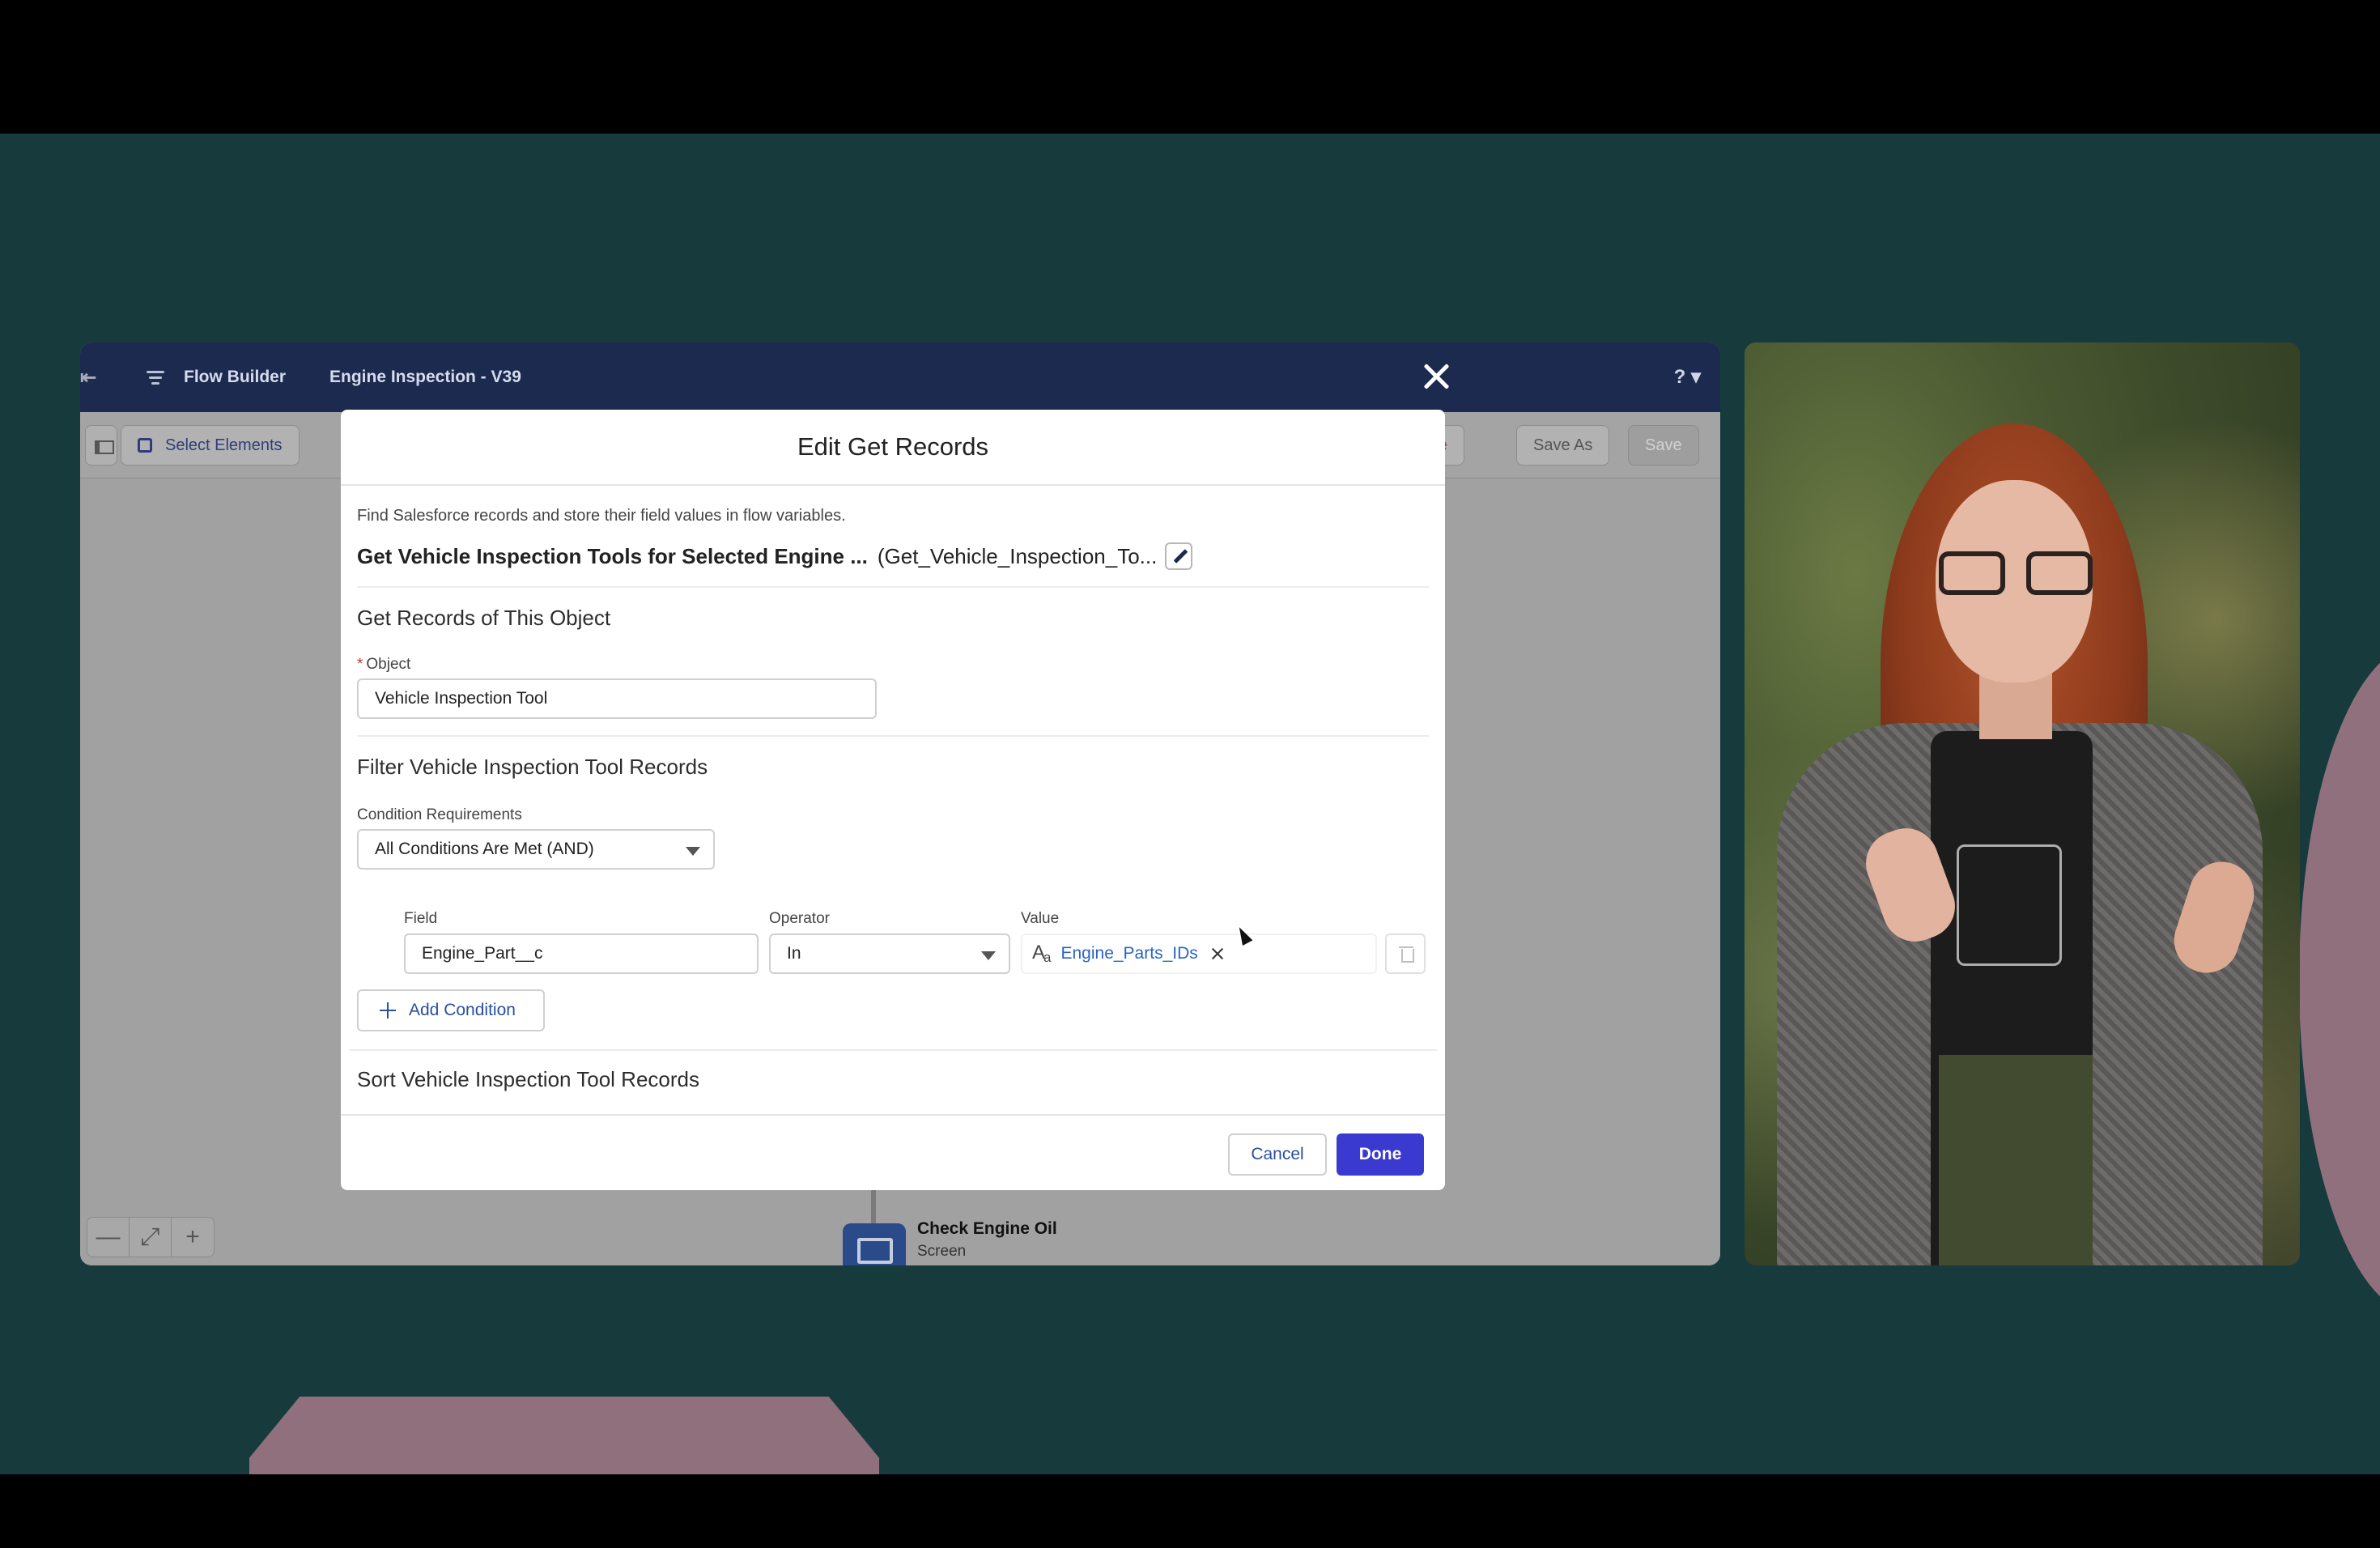  Describe the element at coordinates (2016, 574) in the screenshot. I see `glasses-icon` at that location.